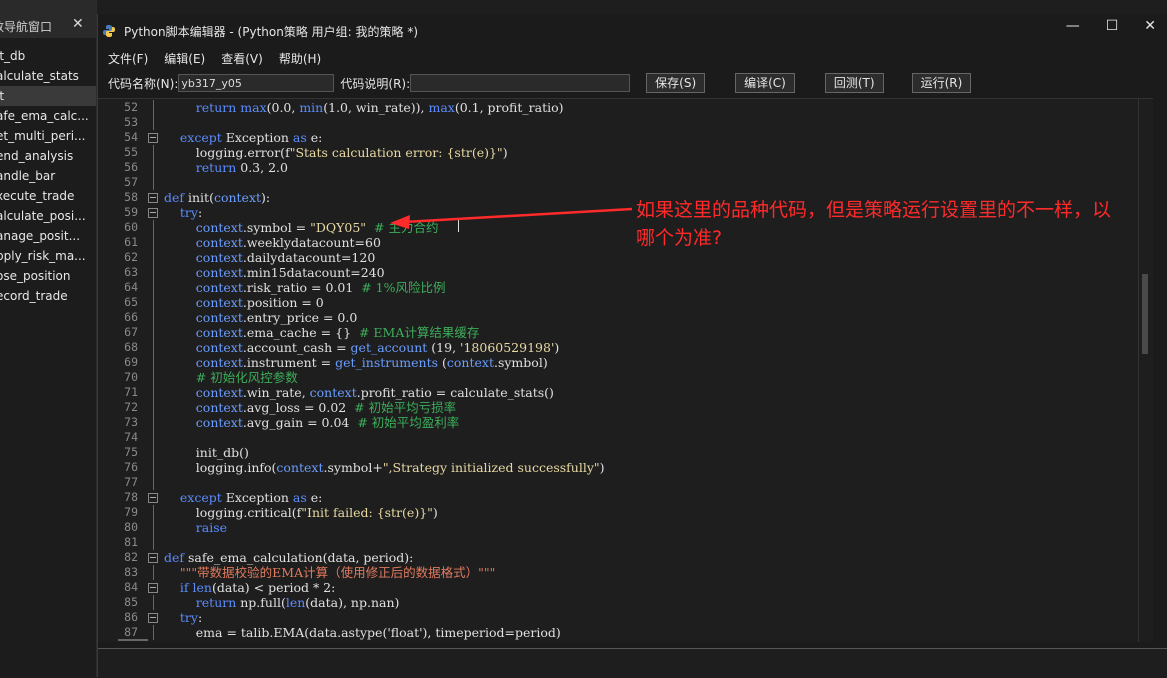  What do you see at coordinates (1145, 370) in the screenshot?
I see `vertical-scrollbar` at bounding box center [1145, 370].